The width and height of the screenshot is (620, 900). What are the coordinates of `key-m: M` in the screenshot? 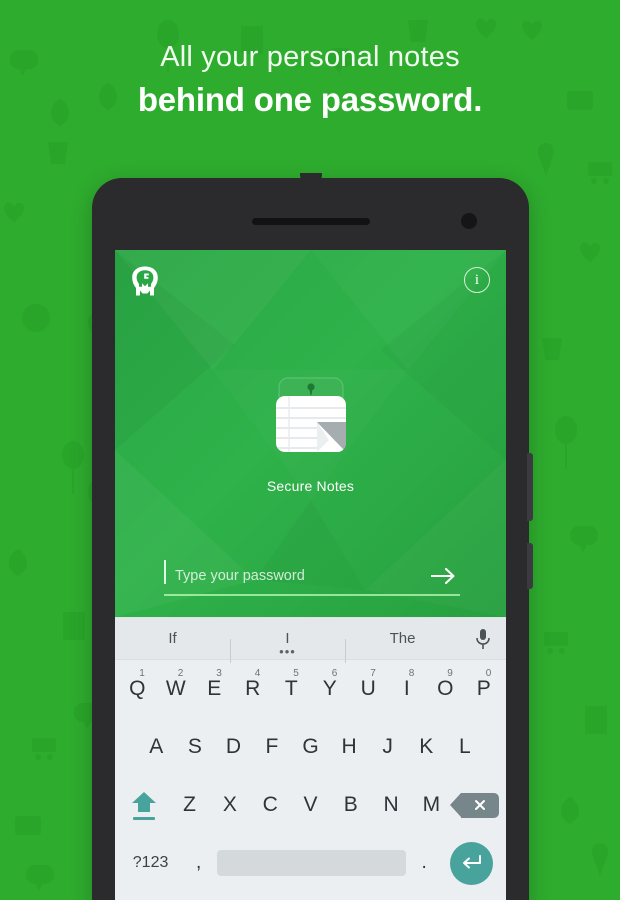 It's located at (431, 805).